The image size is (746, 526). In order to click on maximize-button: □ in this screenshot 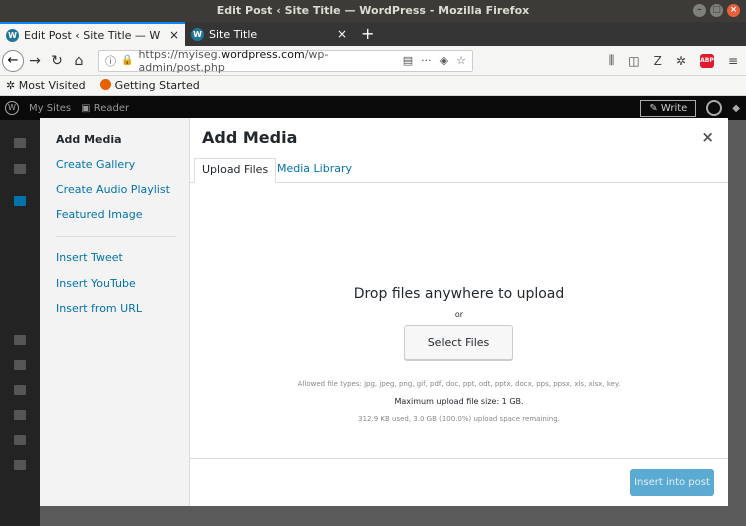, I will do `click(716, 10)`.